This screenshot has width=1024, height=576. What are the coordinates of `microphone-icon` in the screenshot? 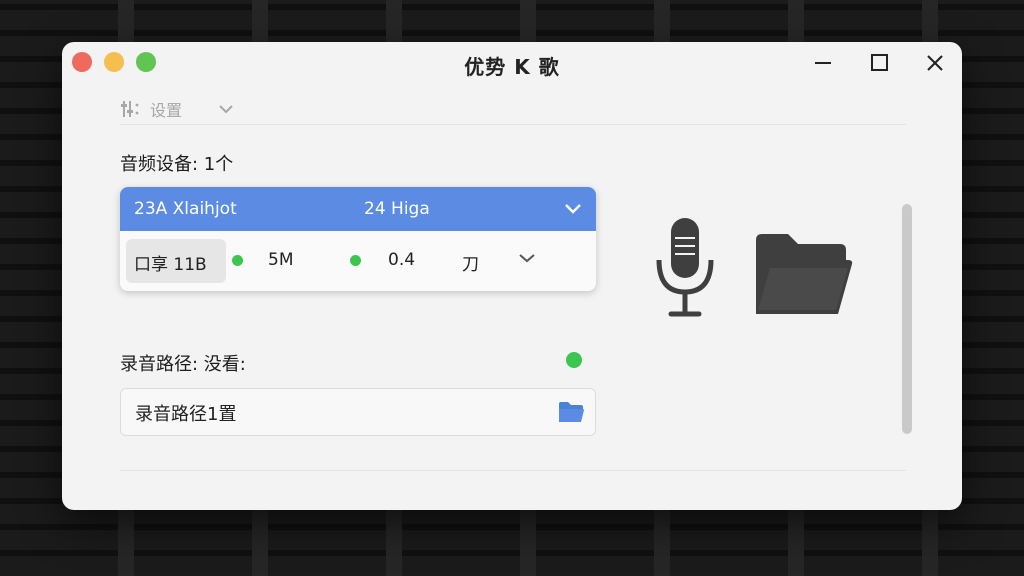 It's located at (685, 267).